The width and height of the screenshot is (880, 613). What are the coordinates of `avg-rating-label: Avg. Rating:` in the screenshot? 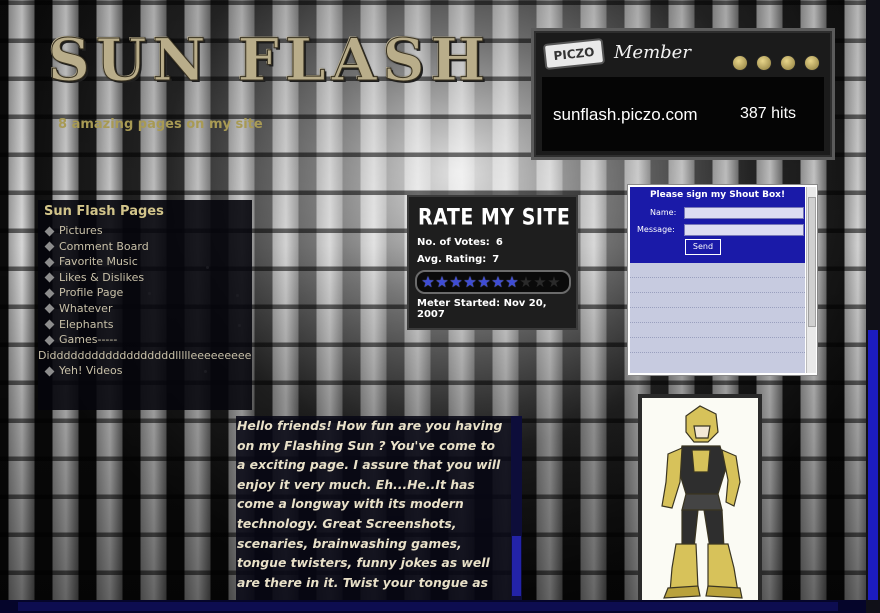 It's located at (452, 259).